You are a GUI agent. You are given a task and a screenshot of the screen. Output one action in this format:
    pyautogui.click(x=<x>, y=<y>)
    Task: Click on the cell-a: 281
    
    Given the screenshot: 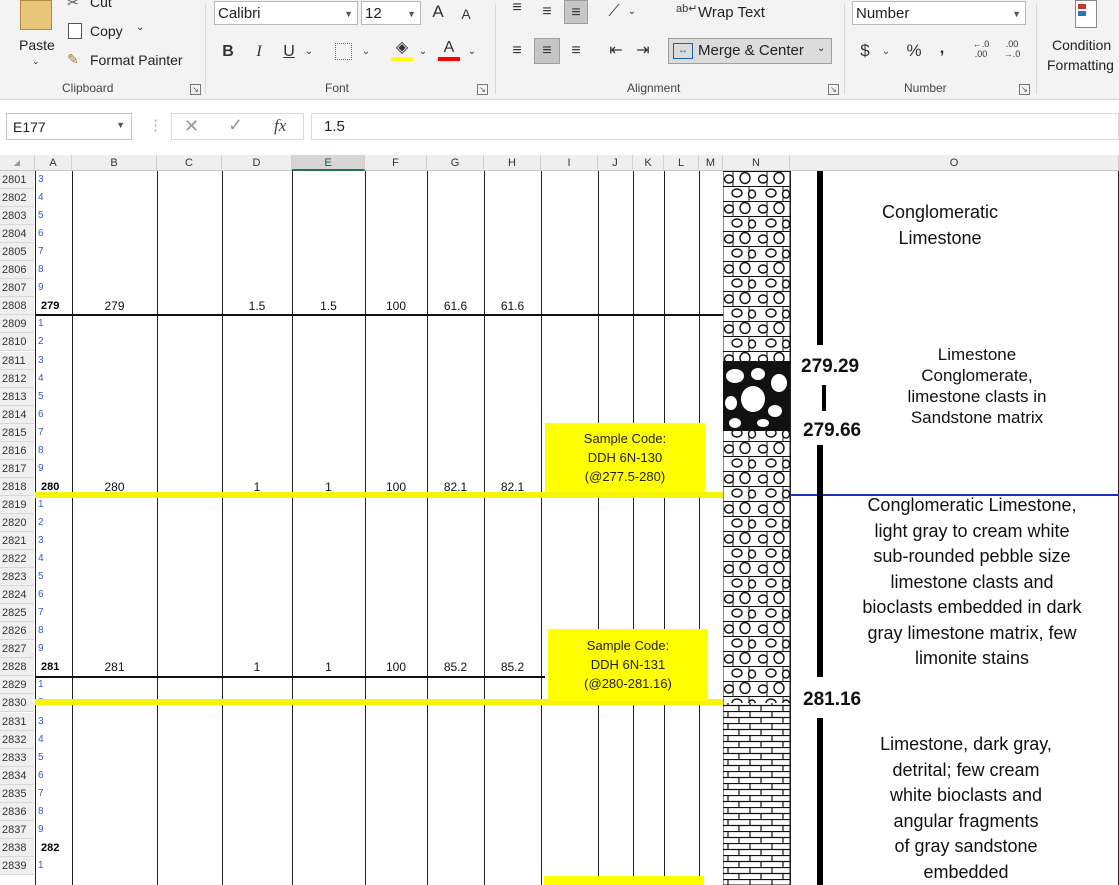 What is the action you would take?
    pyautogui.click(x=53, y=667)
    